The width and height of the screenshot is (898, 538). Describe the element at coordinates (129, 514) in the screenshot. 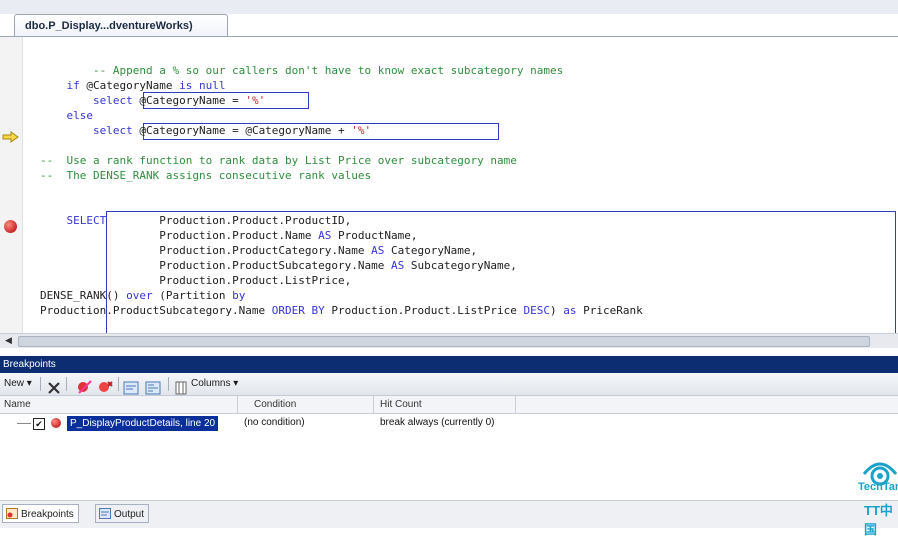

I see `tab-output-label: Output` at that location.